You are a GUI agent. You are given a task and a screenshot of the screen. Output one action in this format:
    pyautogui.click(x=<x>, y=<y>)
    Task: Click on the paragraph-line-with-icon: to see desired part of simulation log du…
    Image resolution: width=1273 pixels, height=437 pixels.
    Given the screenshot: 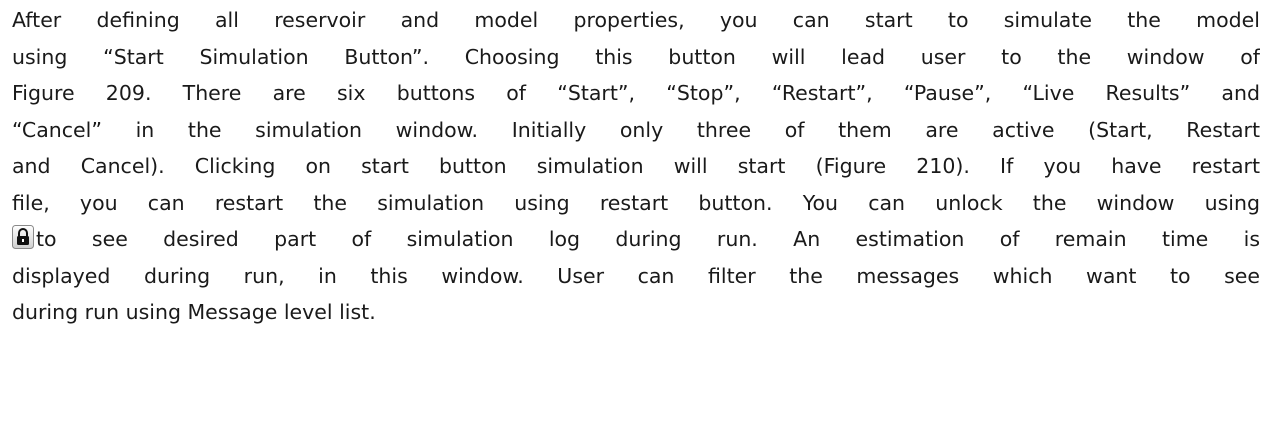 What is the action you would take?
    pyautogui.click(x=636, y=239)
    